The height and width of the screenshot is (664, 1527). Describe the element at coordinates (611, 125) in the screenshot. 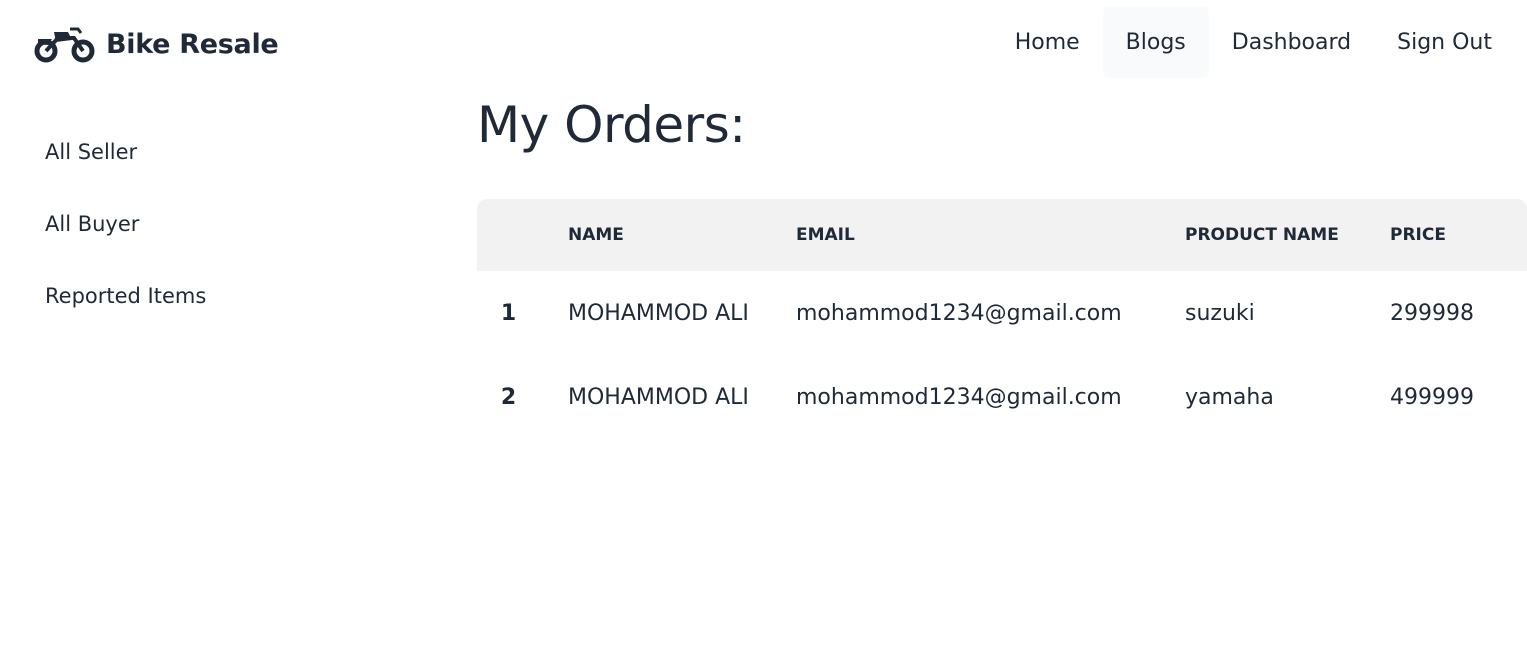

I see `page-title: My Orders:` at that location.